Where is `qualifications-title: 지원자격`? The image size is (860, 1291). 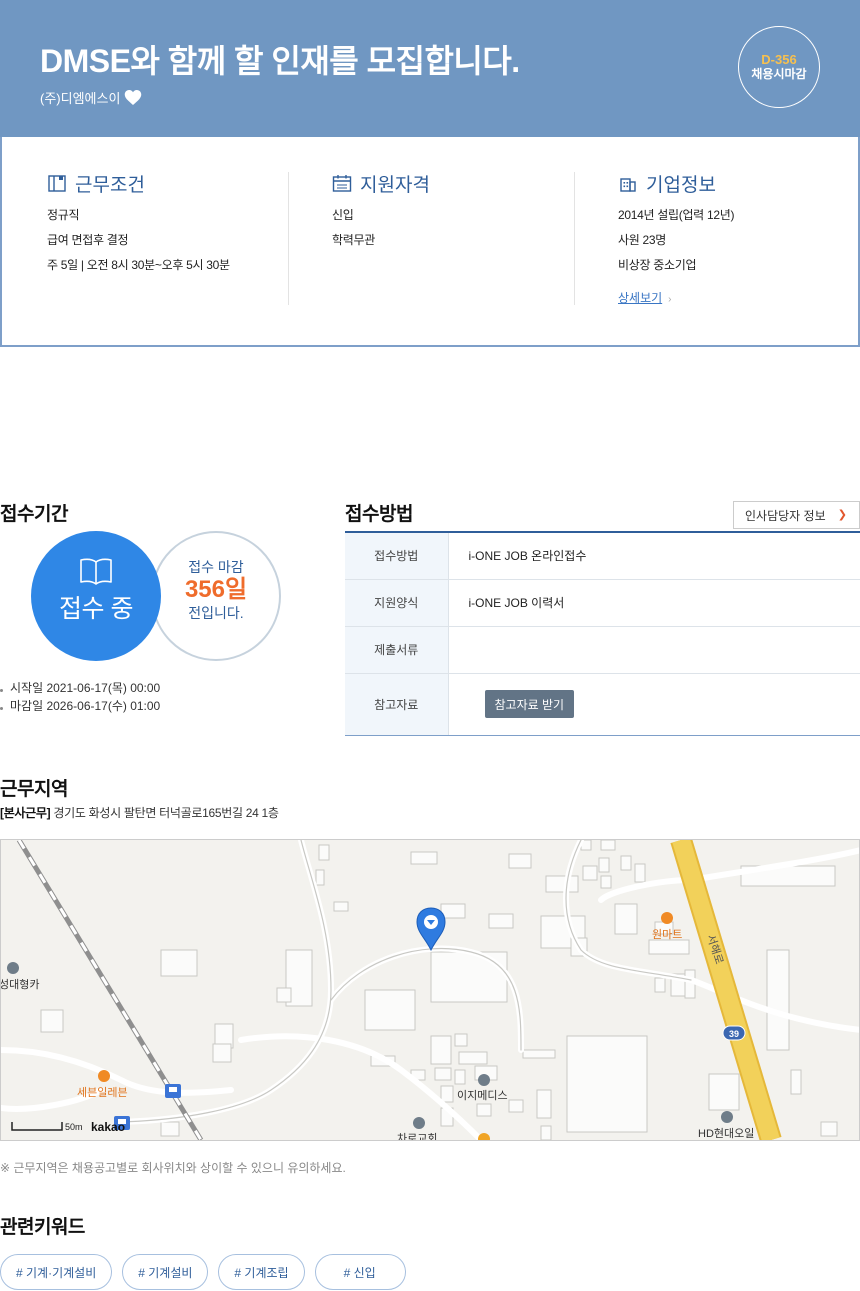 qualifications-title: 지원자격 is located at coordinates (395, 185).